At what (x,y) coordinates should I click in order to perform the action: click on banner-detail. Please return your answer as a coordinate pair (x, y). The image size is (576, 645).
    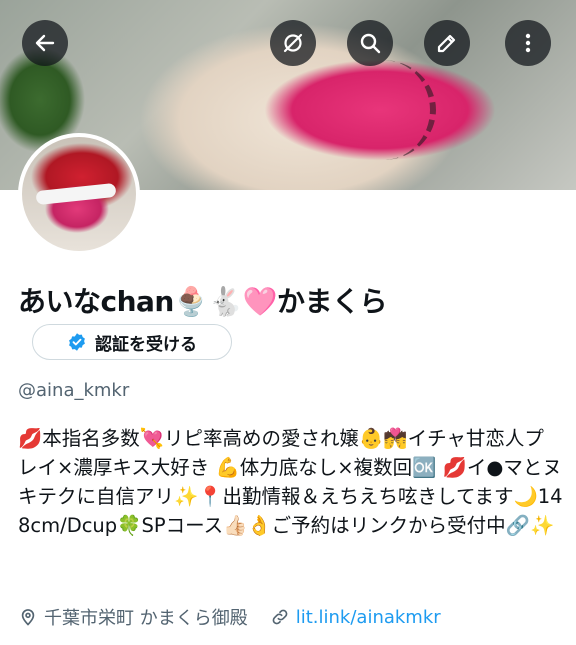
    Looking at the image, I should click on (383, 110).